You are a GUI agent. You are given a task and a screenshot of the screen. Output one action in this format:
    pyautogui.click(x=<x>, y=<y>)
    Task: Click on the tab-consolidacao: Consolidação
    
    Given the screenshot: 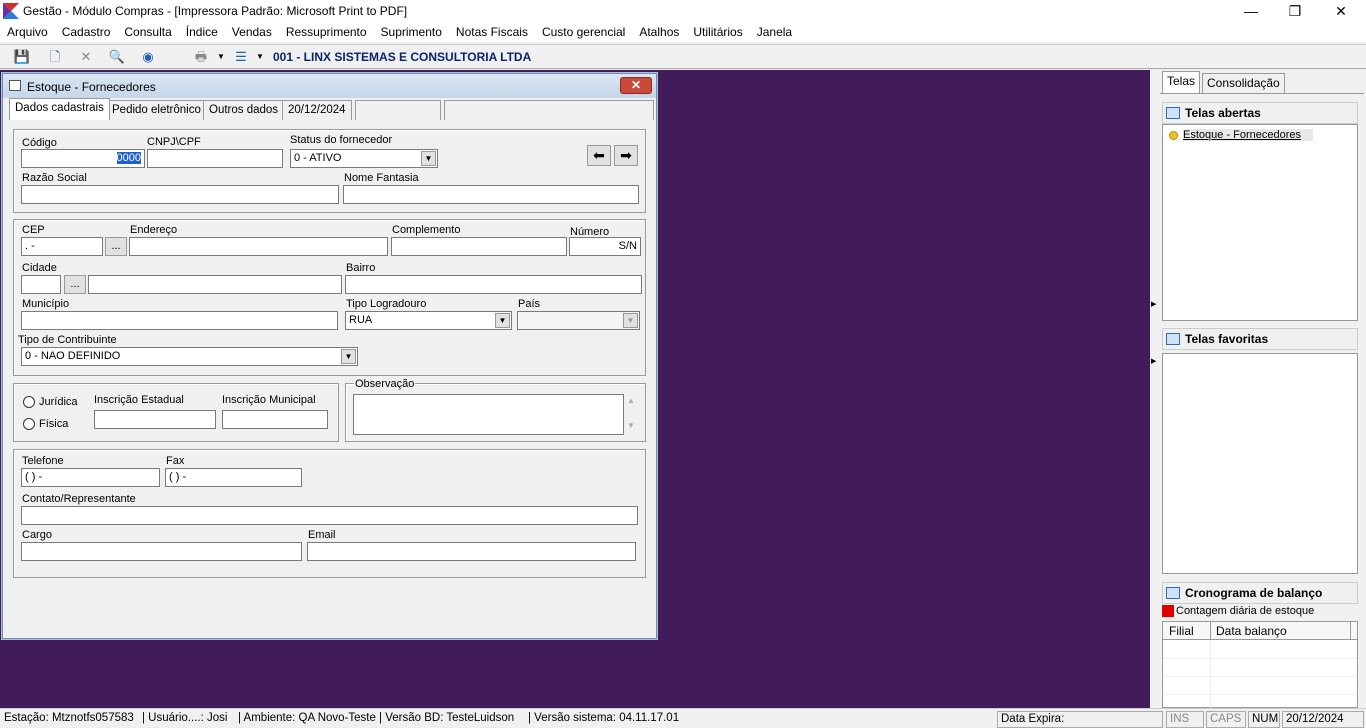 What is the action you would take?
    pyautogui.click(x=1243, y=83)
    